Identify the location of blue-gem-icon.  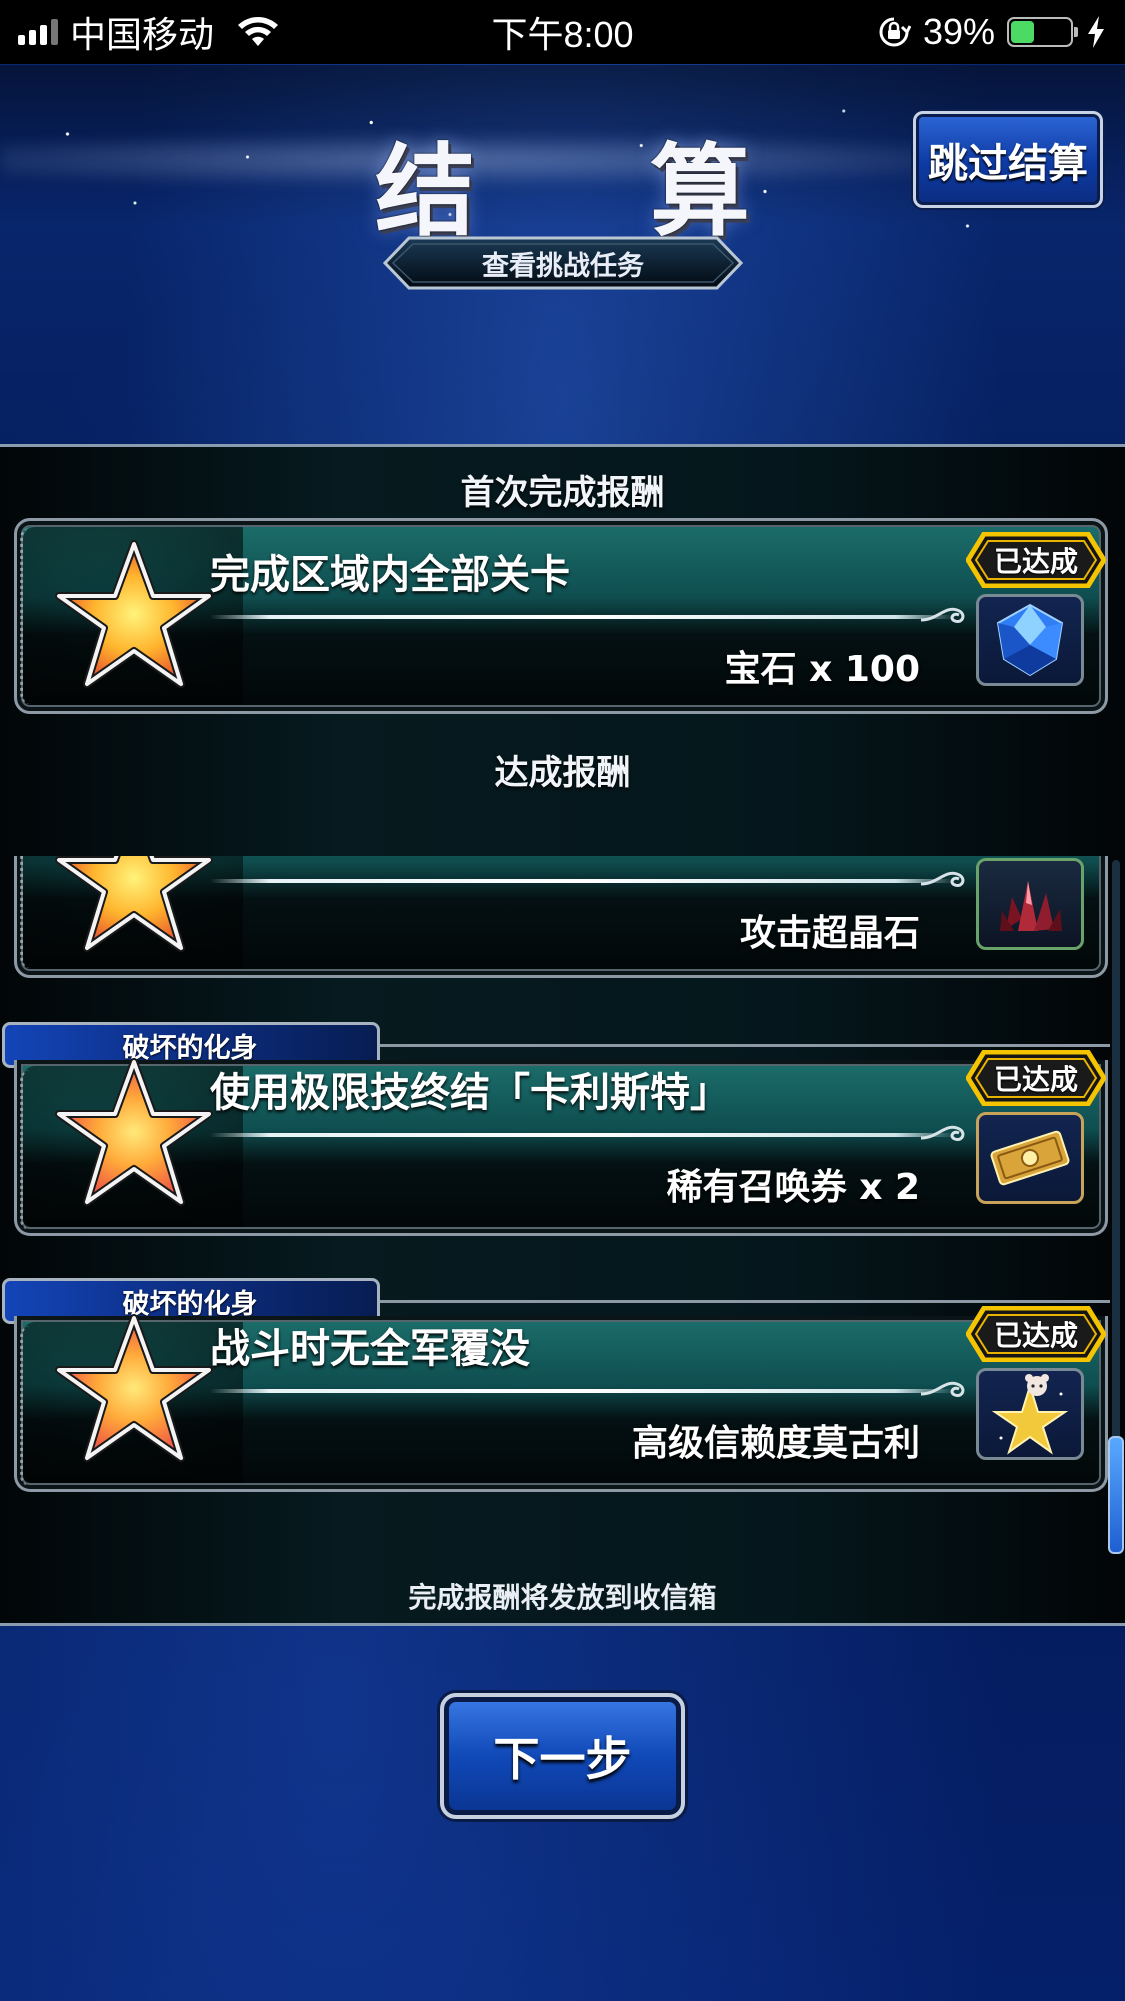
(1030, 640).